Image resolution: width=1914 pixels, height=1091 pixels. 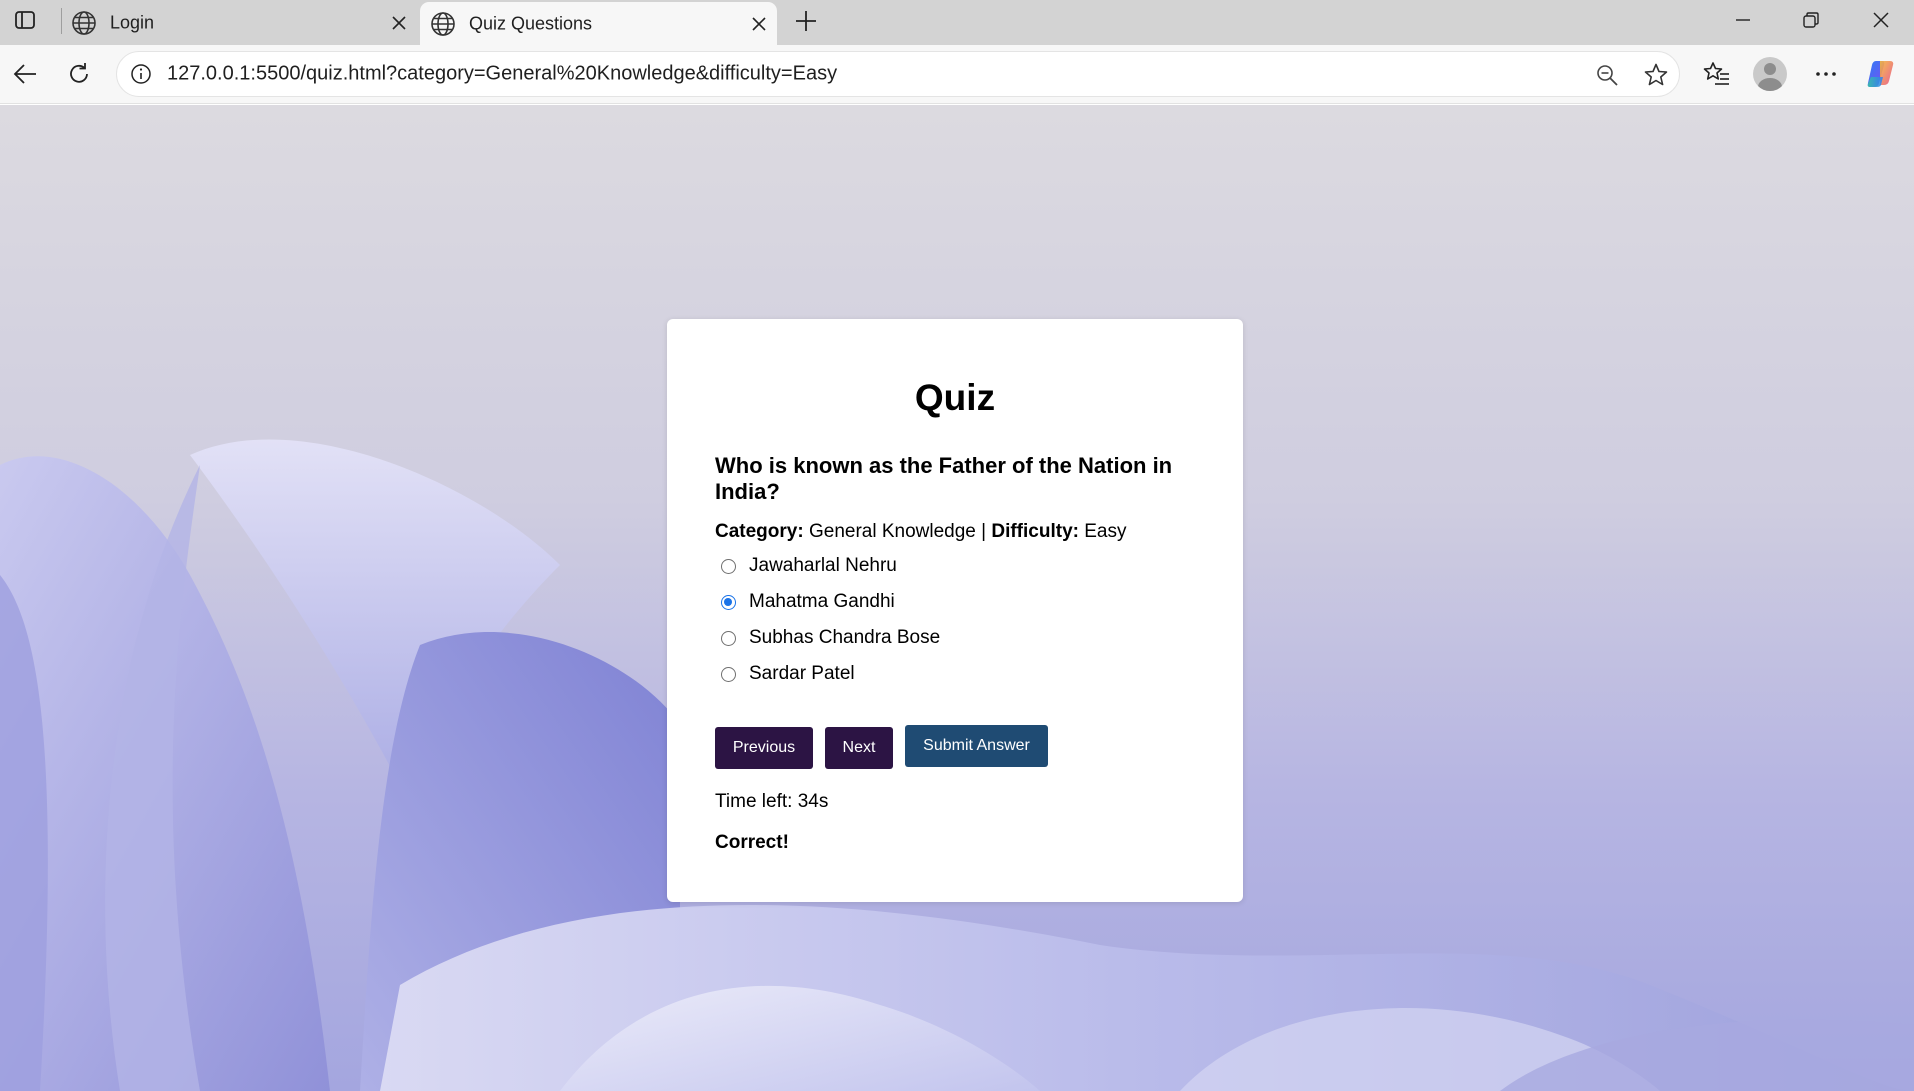 I want to click on submit-answer-button: Submit Answer, so click(x=976, y=746).